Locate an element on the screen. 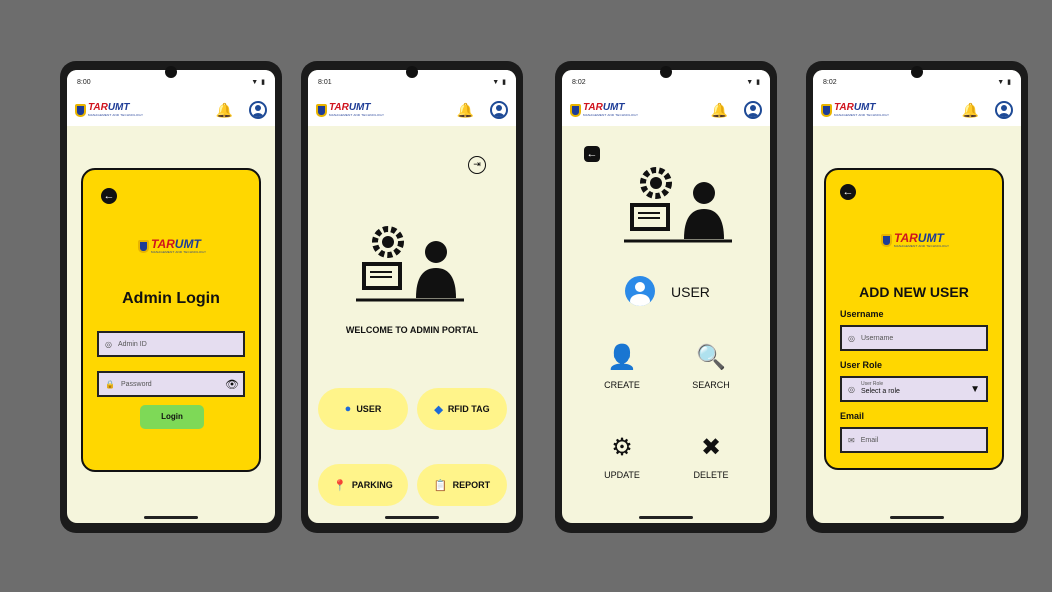 This screenshot has height=592, width=1052. password-input: 🔒 Password 👁 is located at coordinates (171, 384).